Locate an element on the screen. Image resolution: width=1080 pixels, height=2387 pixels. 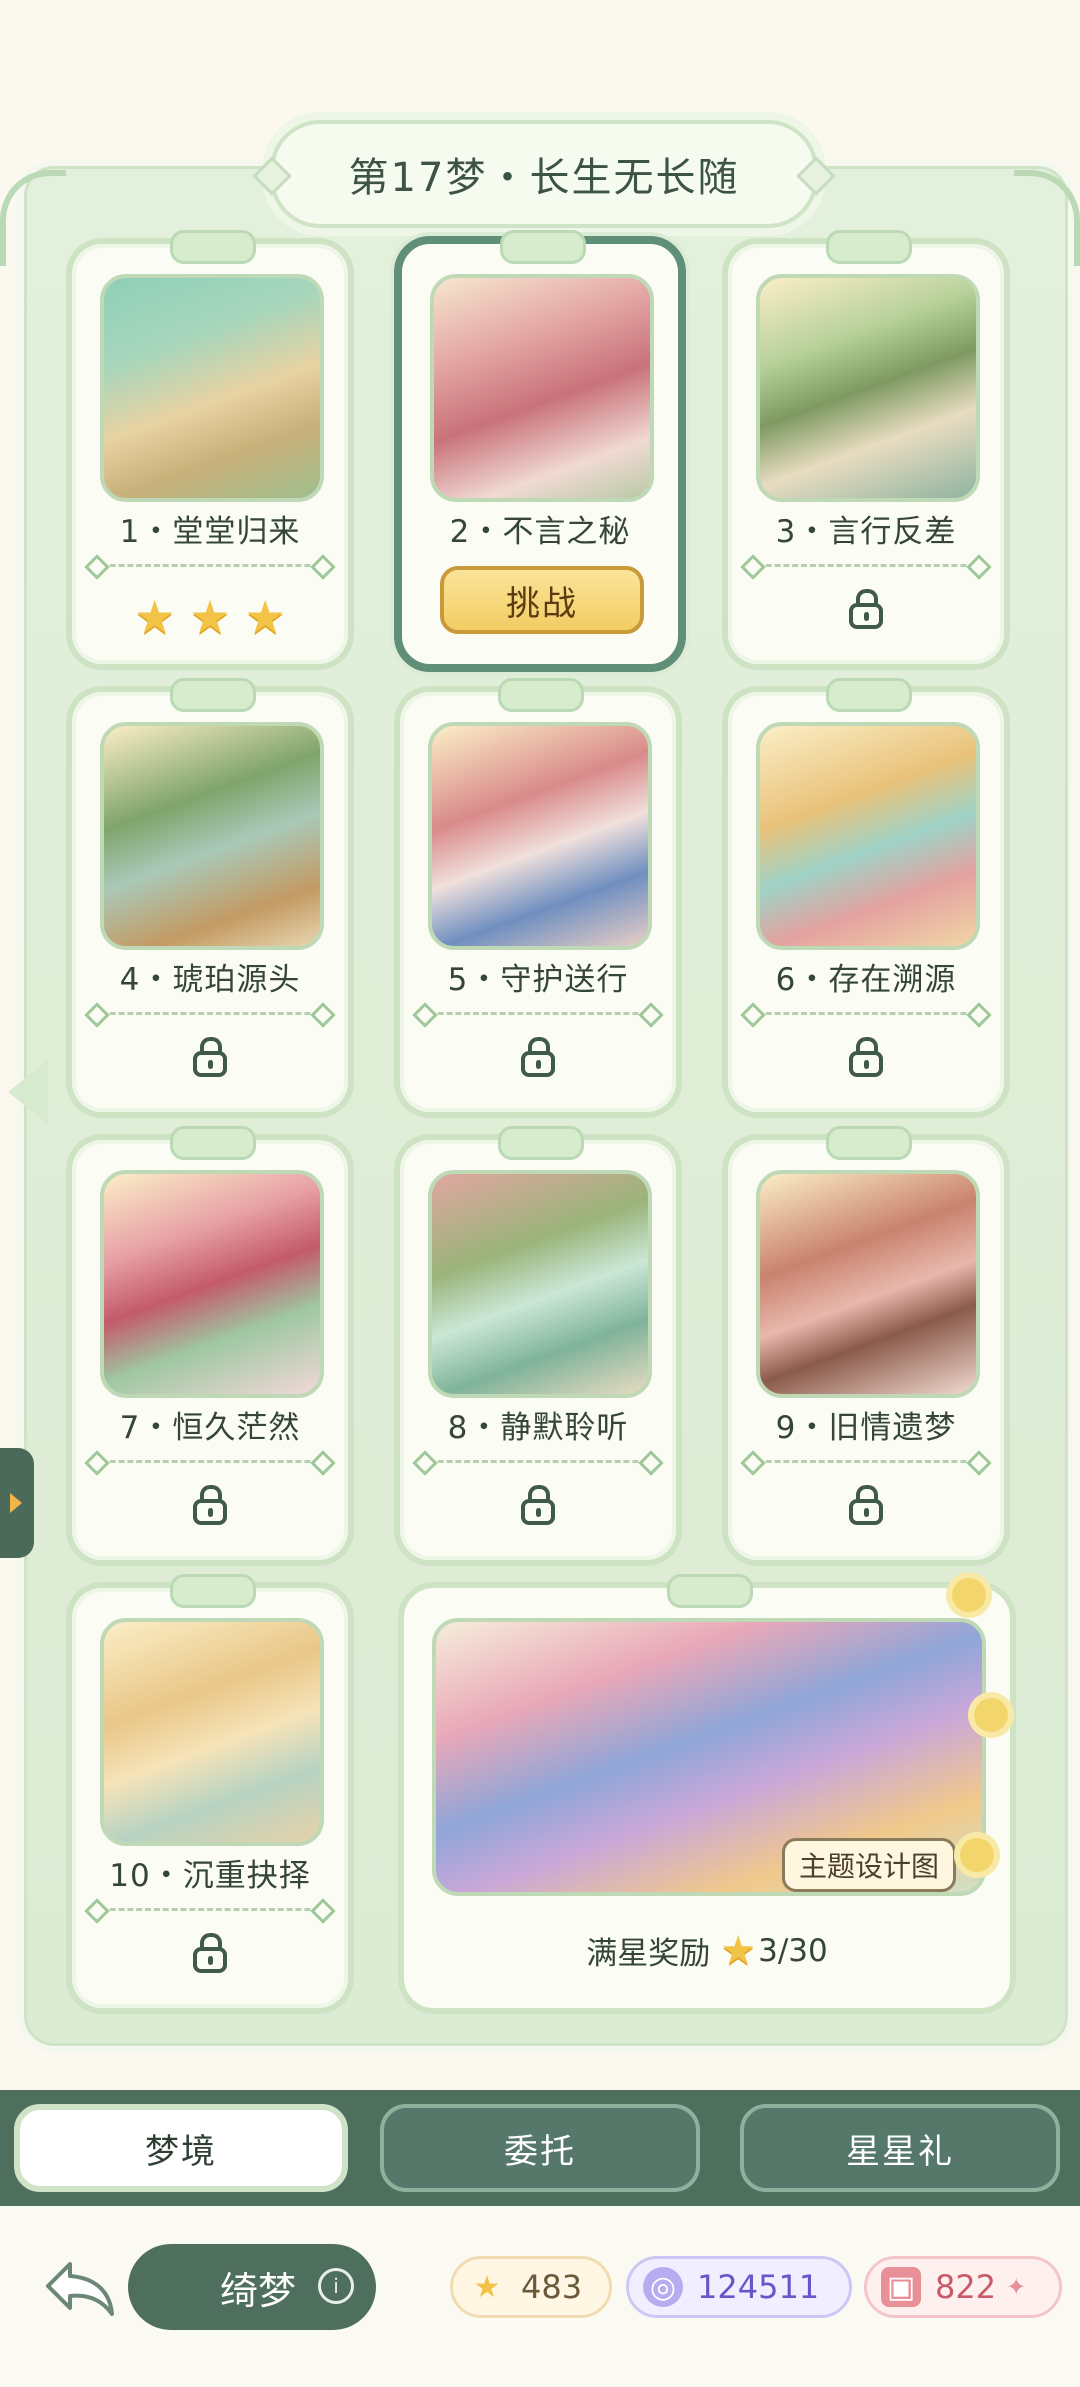
star-rating: ★ ★ ★ is located at coordinates (210, 617).